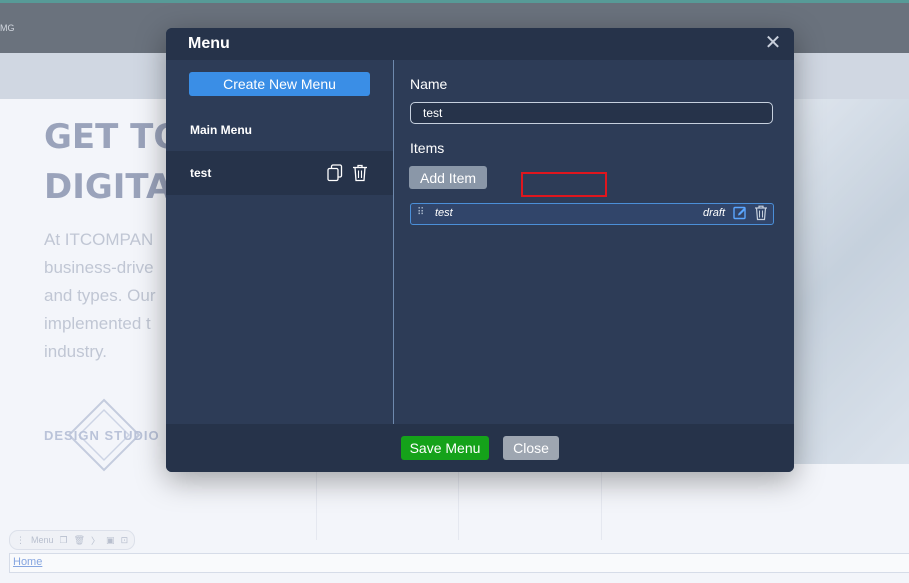 The height and width of the screenshot is (583, 909). What do you see at coordinates (201, 173) in the screenshot?
I see `menu-list-item-label: test` at bounding box center [201, 173].